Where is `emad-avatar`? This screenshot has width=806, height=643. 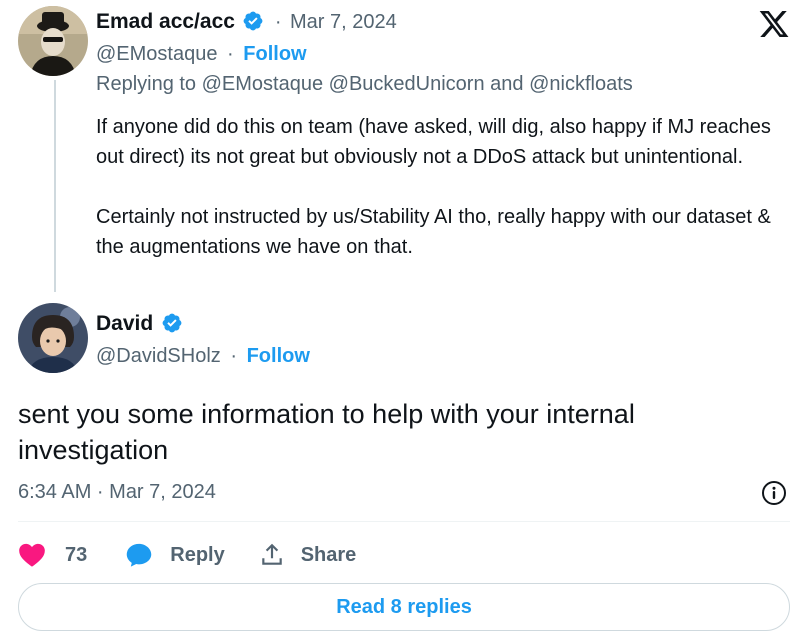 emad-avatar is located at coordinates (53, 41).